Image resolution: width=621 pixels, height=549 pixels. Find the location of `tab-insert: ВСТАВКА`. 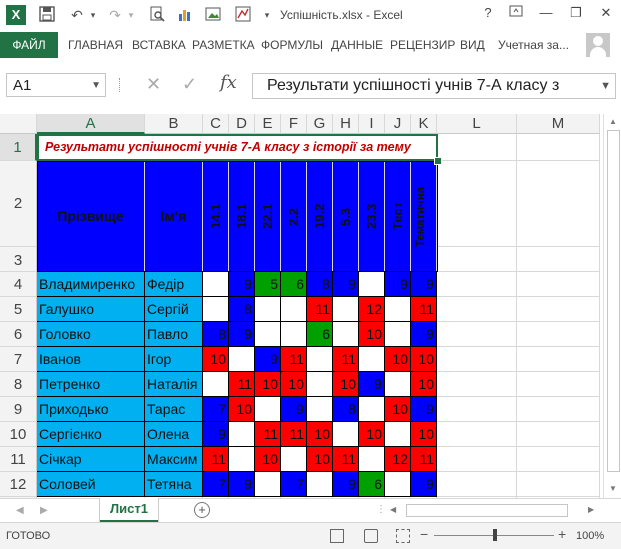

tab-insert: ВСТАВКА is located at coordinates (159, 45).